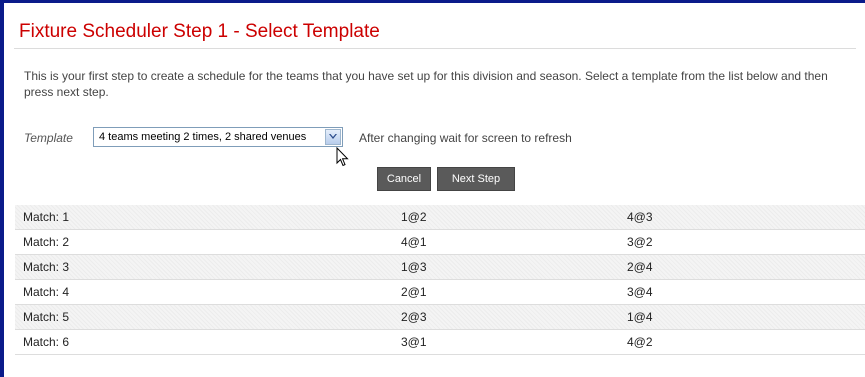 Image resolution: width=865 pixels, height=377 pixels. I want to click on next-step-button: Next Step, so click(476, 179).